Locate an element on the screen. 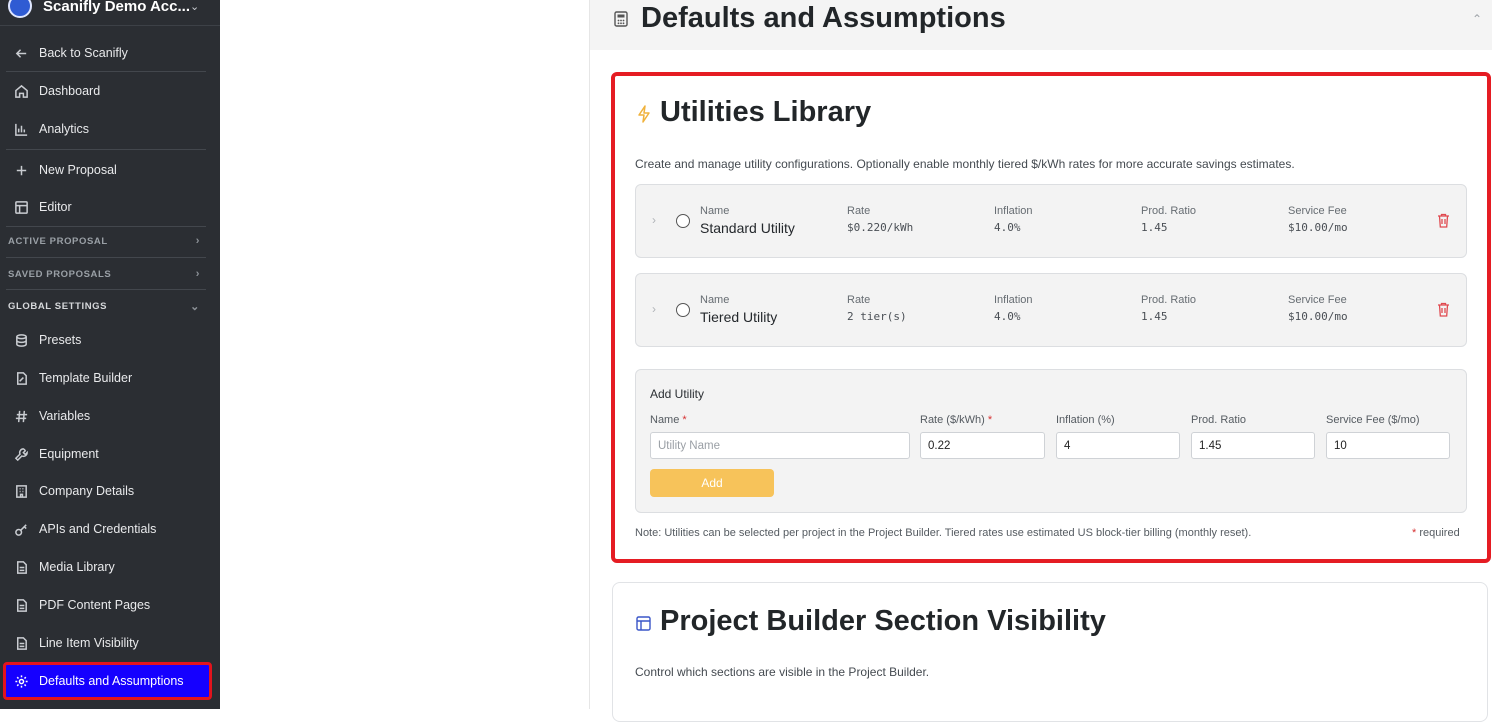 The height and width of the screenshot is (722, 1492). apis-label: APIs and Credentials is located at coordinates (98, 529).